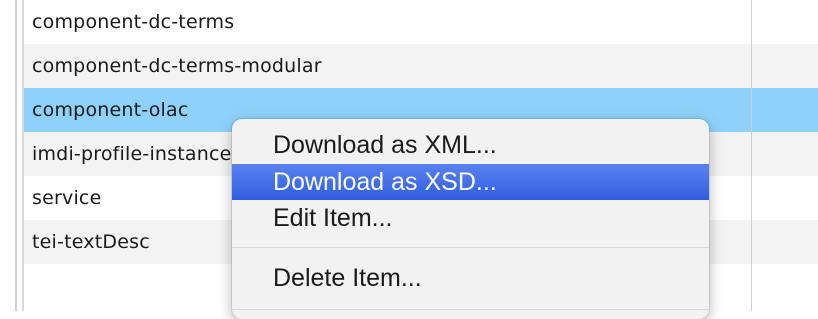 The width and height of the screenshot is (818, 319). What do you see at coordinates (421, 22) in the screenshot?
I see `table-row-component-dc-terms: component-dc-terms` at bounding box center [421, 22].